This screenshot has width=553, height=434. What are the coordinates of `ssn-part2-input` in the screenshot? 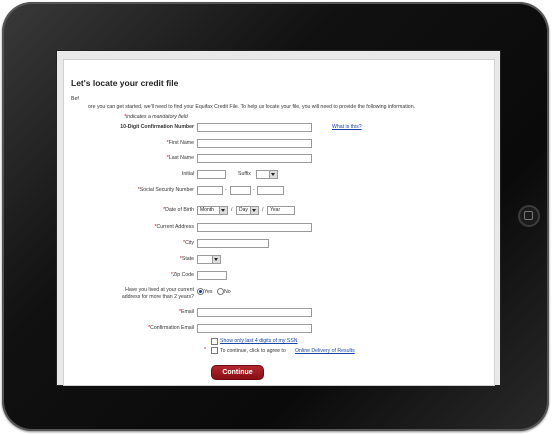 It's located at (240, 190).